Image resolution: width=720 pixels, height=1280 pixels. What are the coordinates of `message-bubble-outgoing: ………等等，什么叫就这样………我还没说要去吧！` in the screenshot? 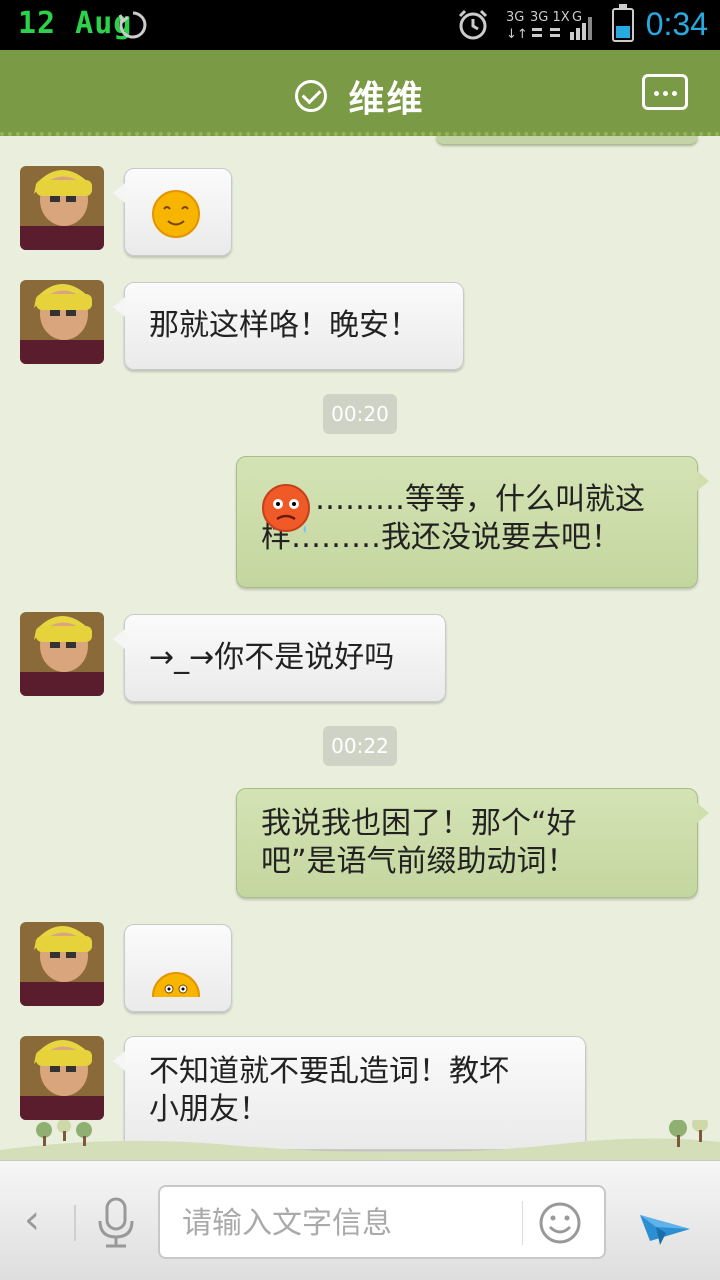 It's located at (472, 522).